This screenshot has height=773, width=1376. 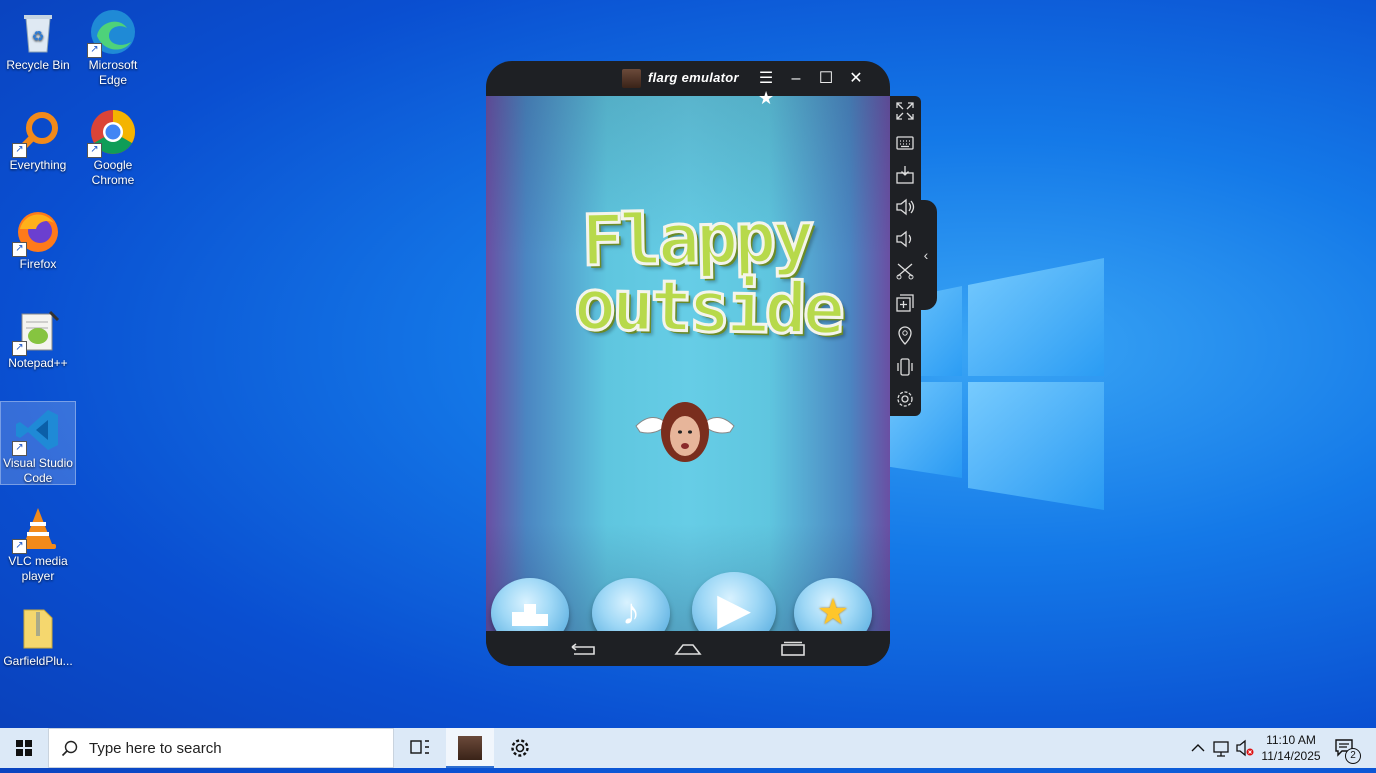 I want to click on volume-muted-icon, so click(x=1245, y=748).